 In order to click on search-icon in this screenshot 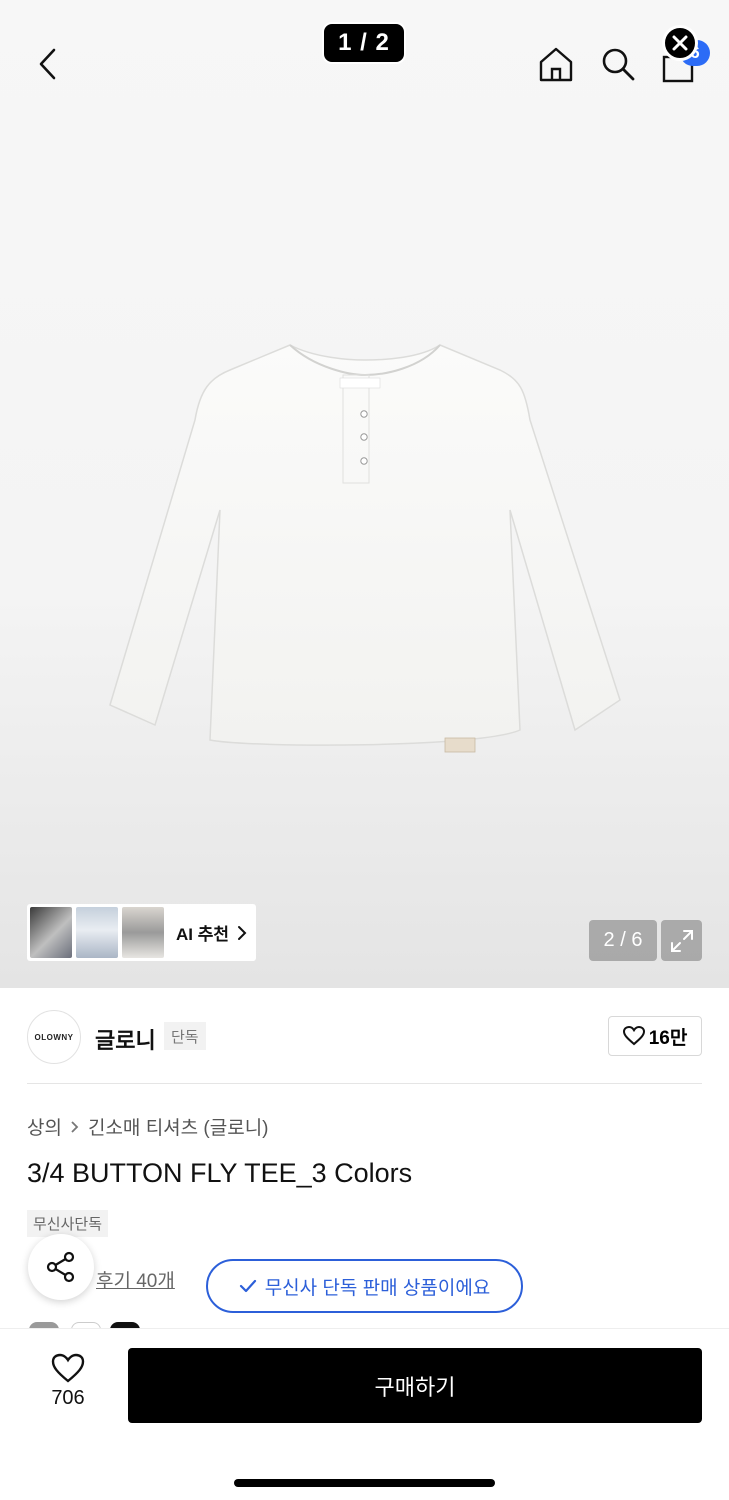, I will do `click(618, 64)`.